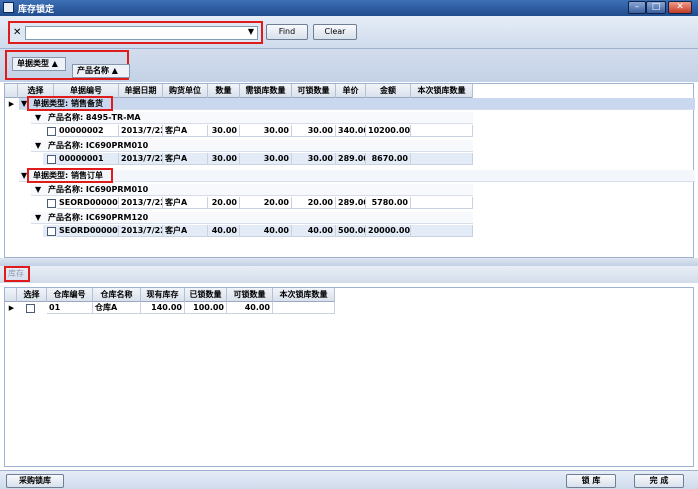  Describe the element at coordinates (163, 308) in the screenshot. I see `current-stock: 140.00` at that location.